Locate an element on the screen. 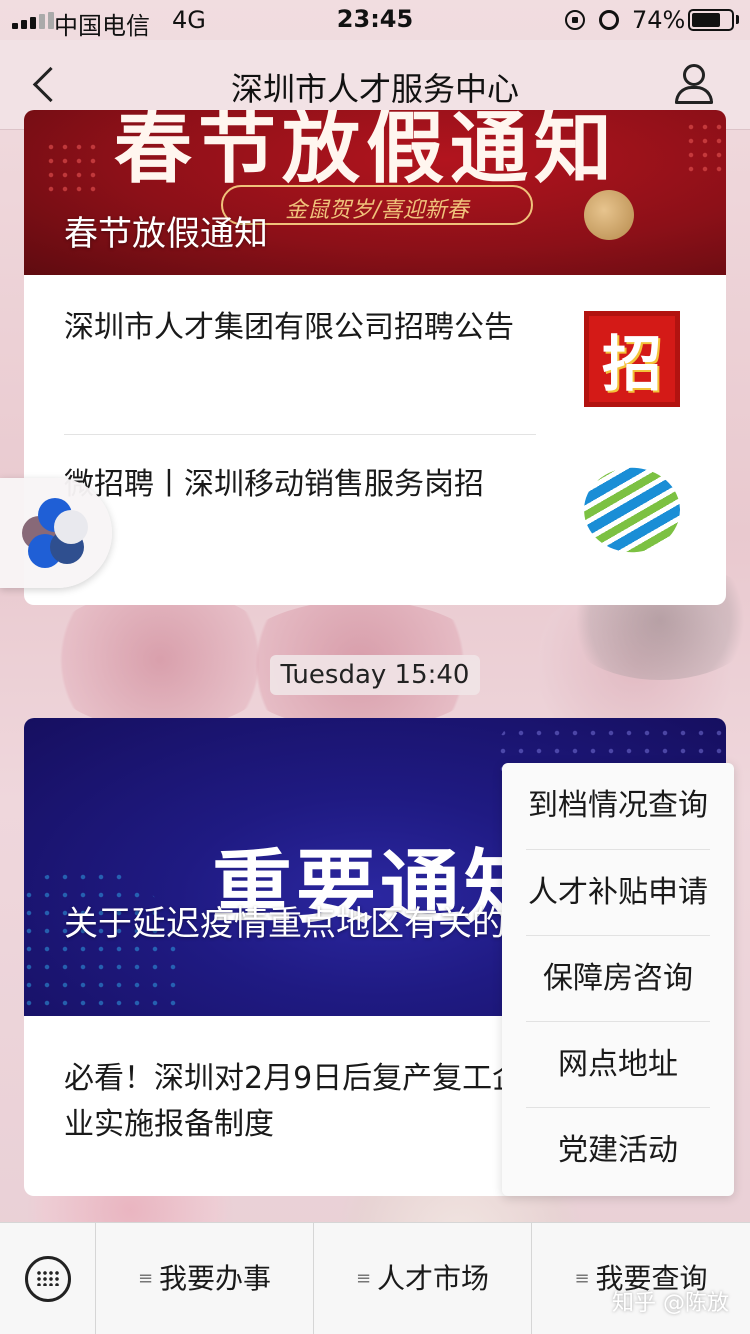  bottom-menu-bar: ≡ 我要办事 ≡ 人才市场 ≡ 我要查询 is located at coordinates (375, 1278).